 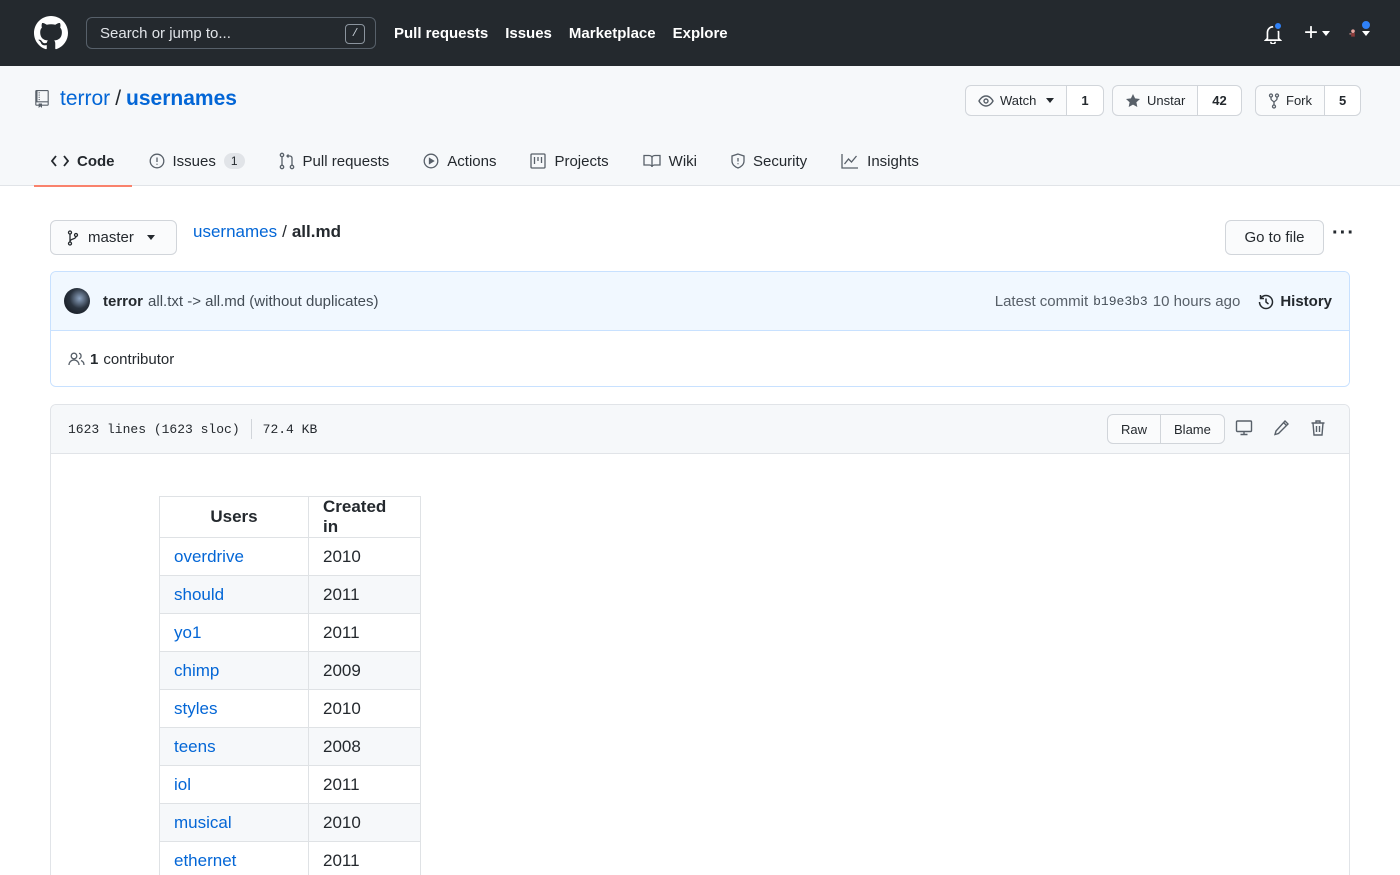 What do you see at coordinates (612, 33) in the screenshot?
I see `nav-marketplace: Marketplace` at bounding box center [612, 33].